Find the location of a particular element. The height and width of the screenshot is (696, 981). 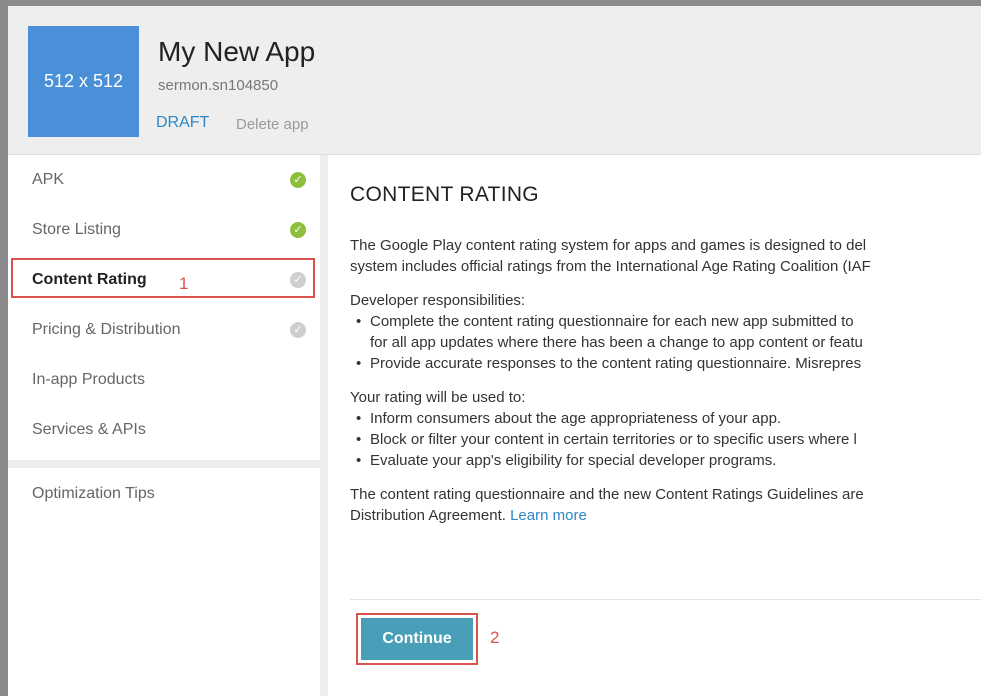

annotation-step-marker: 1 is located at coordinates (184, 283).